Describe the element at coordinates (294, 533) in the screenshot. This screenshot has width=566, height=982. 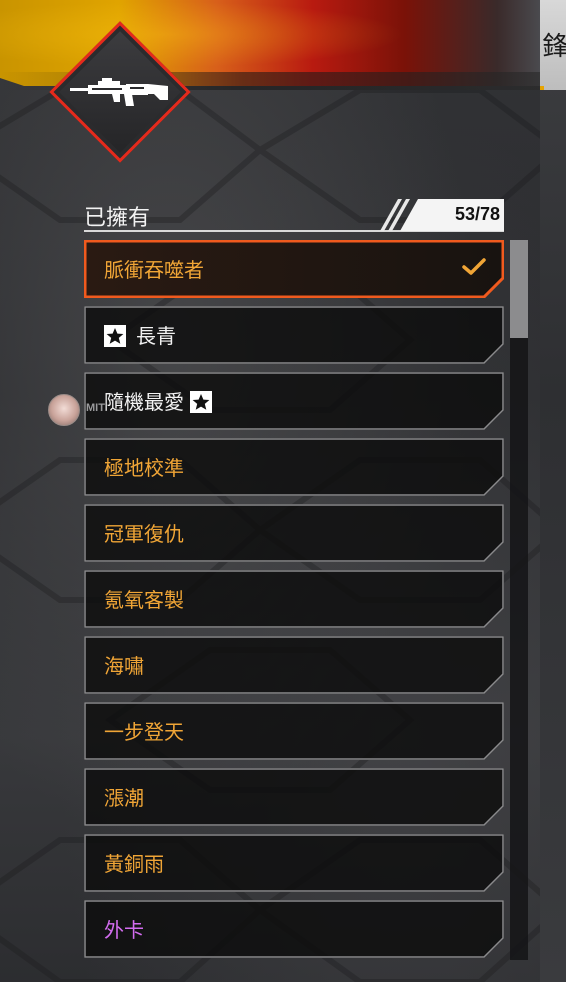
I see `skin-item: 冠軍復仇` at that location.